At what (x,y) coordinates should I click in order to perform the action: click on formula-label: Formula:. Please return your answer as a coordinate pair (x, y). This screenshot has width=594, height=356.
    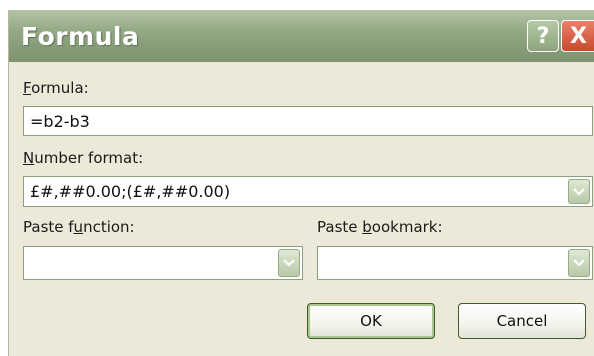
    Looking at the image, I should click on (56, 88).